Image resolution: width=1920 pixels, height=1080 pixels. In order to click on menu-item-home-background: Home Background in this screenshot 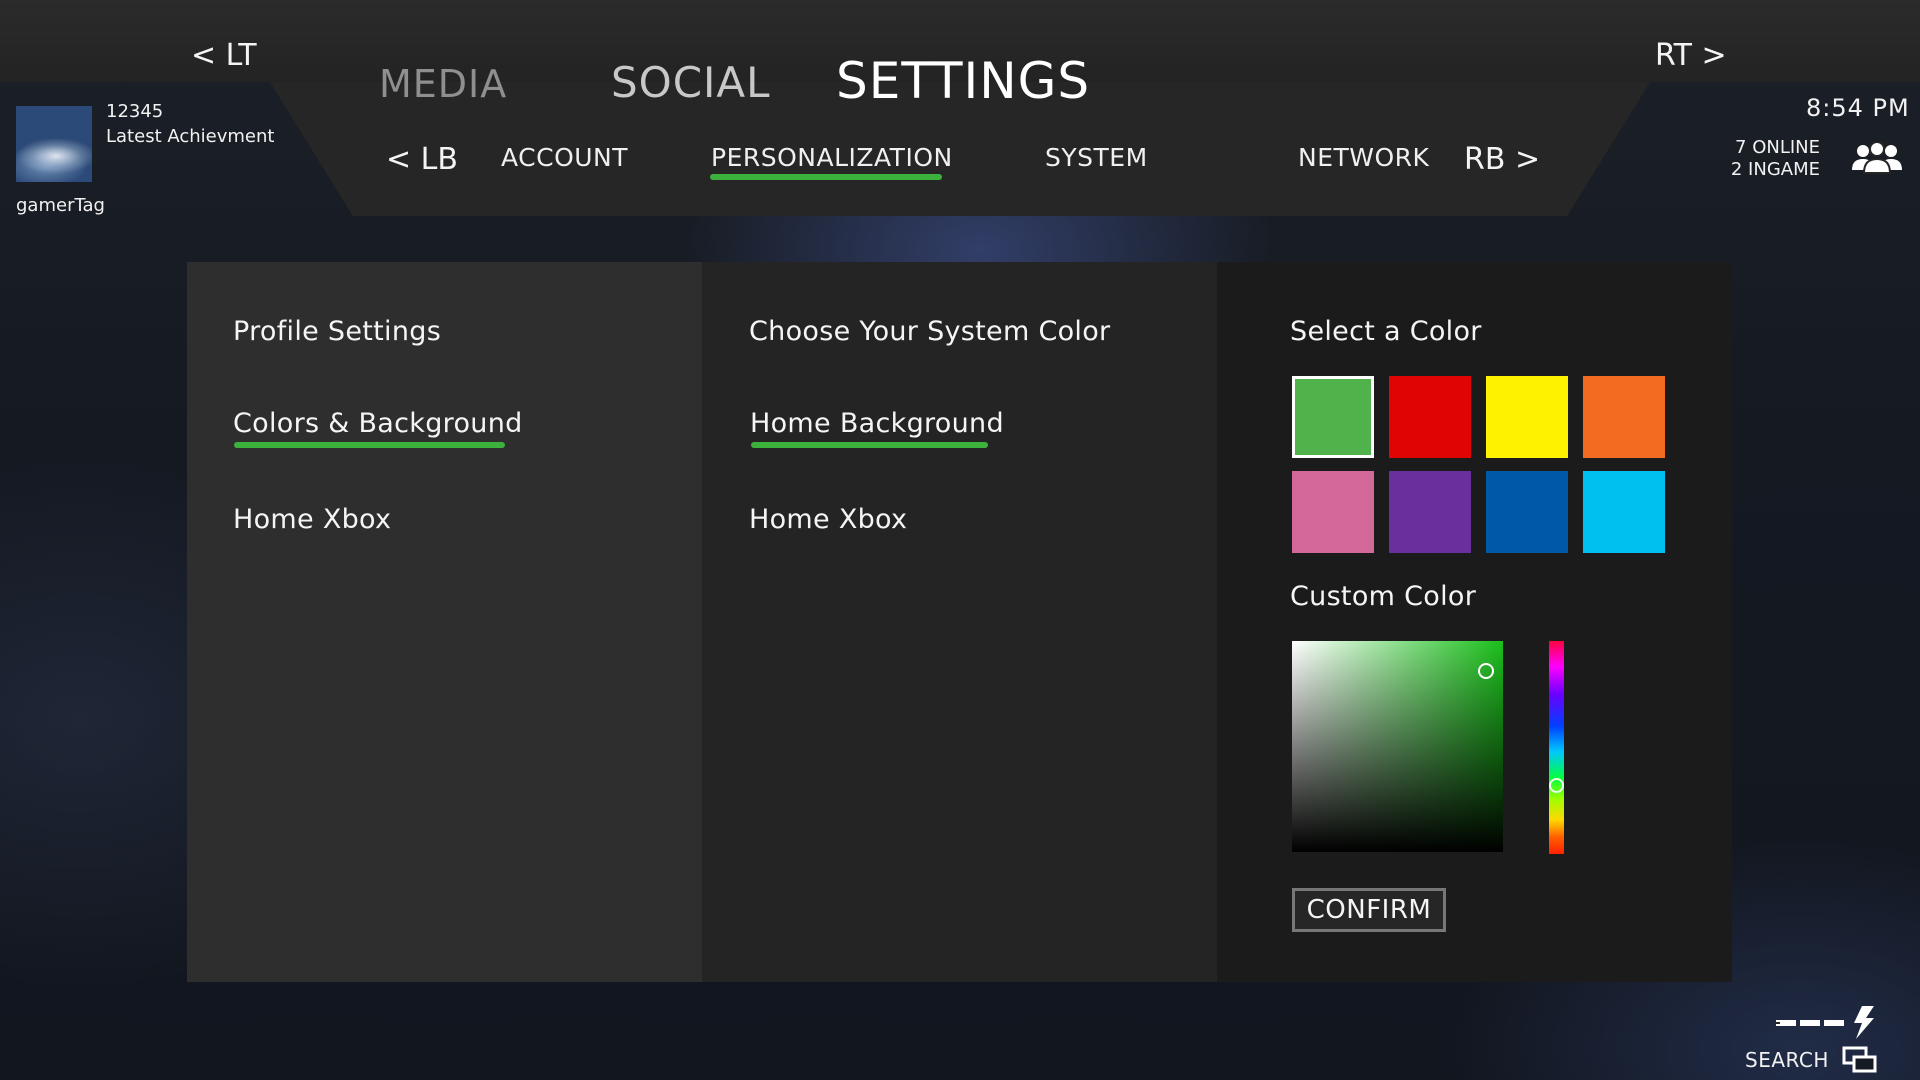, I will do `click(877, 423)`.